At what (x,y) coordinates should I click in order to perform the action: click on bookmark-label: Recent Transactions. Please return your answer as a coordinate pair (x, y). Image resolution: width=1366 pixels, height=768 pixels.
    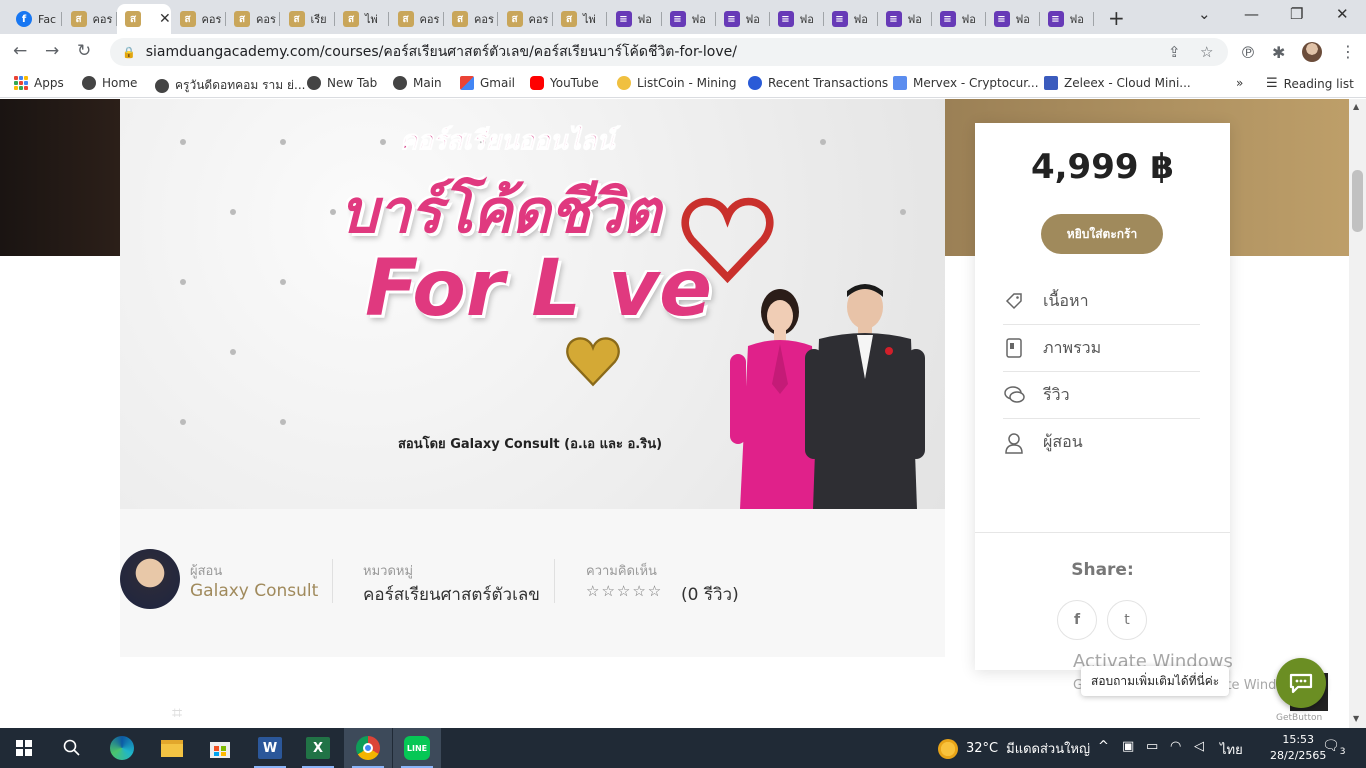
    Looking at the image, I should click on (828, 83).